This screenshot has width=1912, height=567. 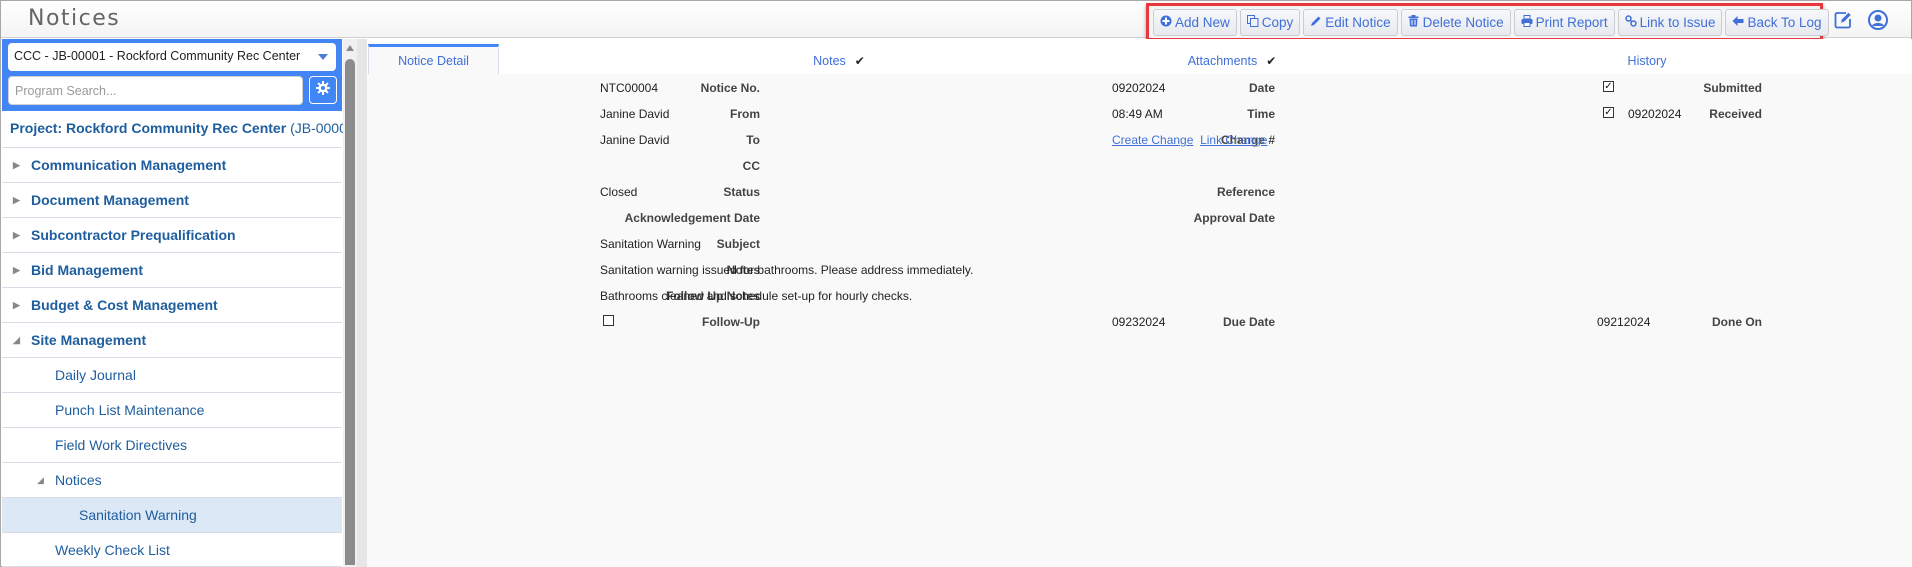 I want to click on tree-item-notices: ◢ Notices, so click(x=172, y=479).